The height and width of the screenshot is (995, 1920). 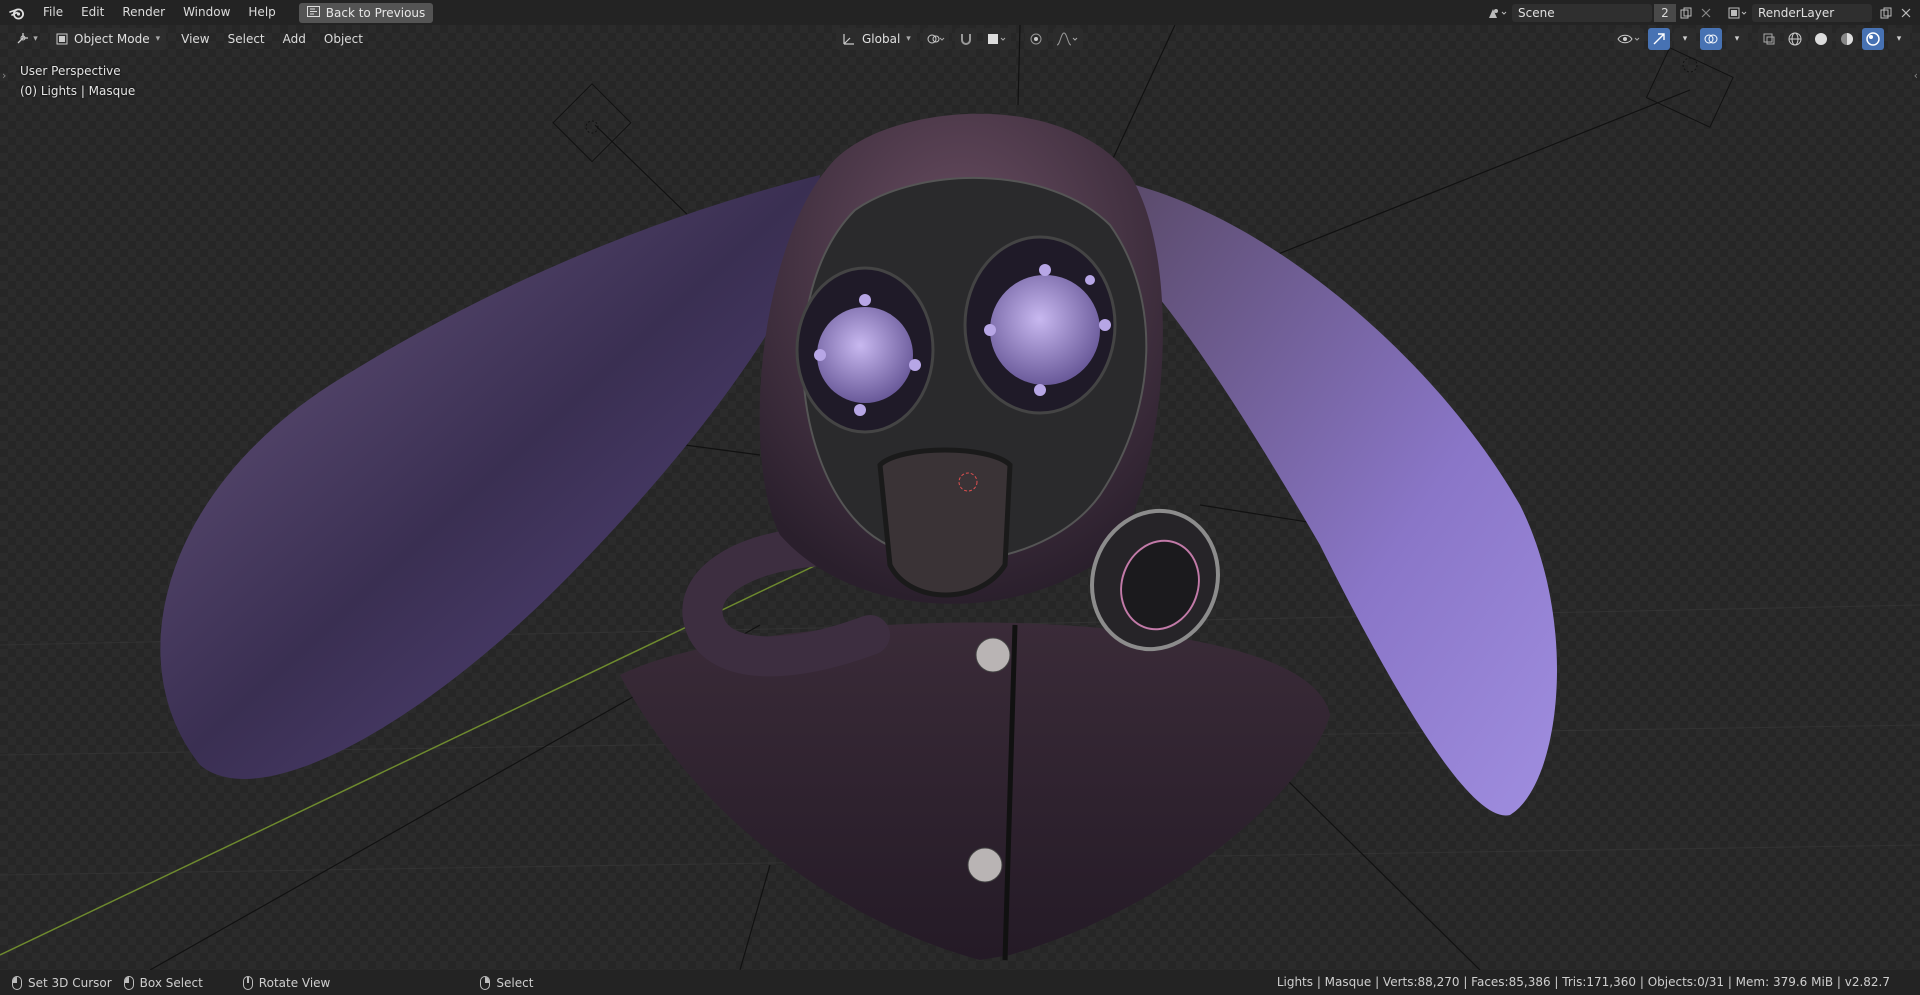 I want to click on hint-label: Box Select, so click(x=171, y=982).